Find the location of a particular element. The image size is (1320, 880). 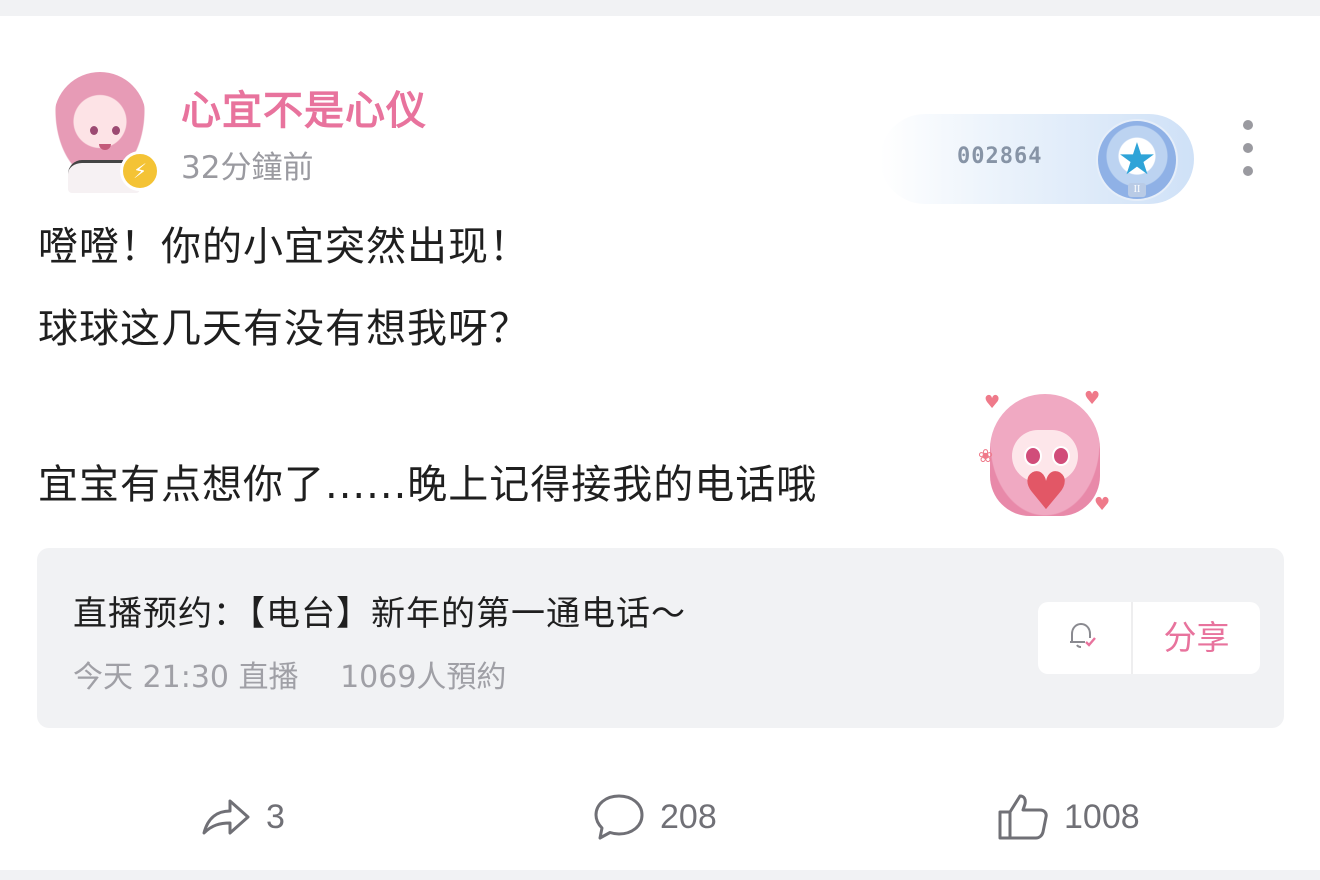

like-count: 1008 is located at coordinates (1102, 816).